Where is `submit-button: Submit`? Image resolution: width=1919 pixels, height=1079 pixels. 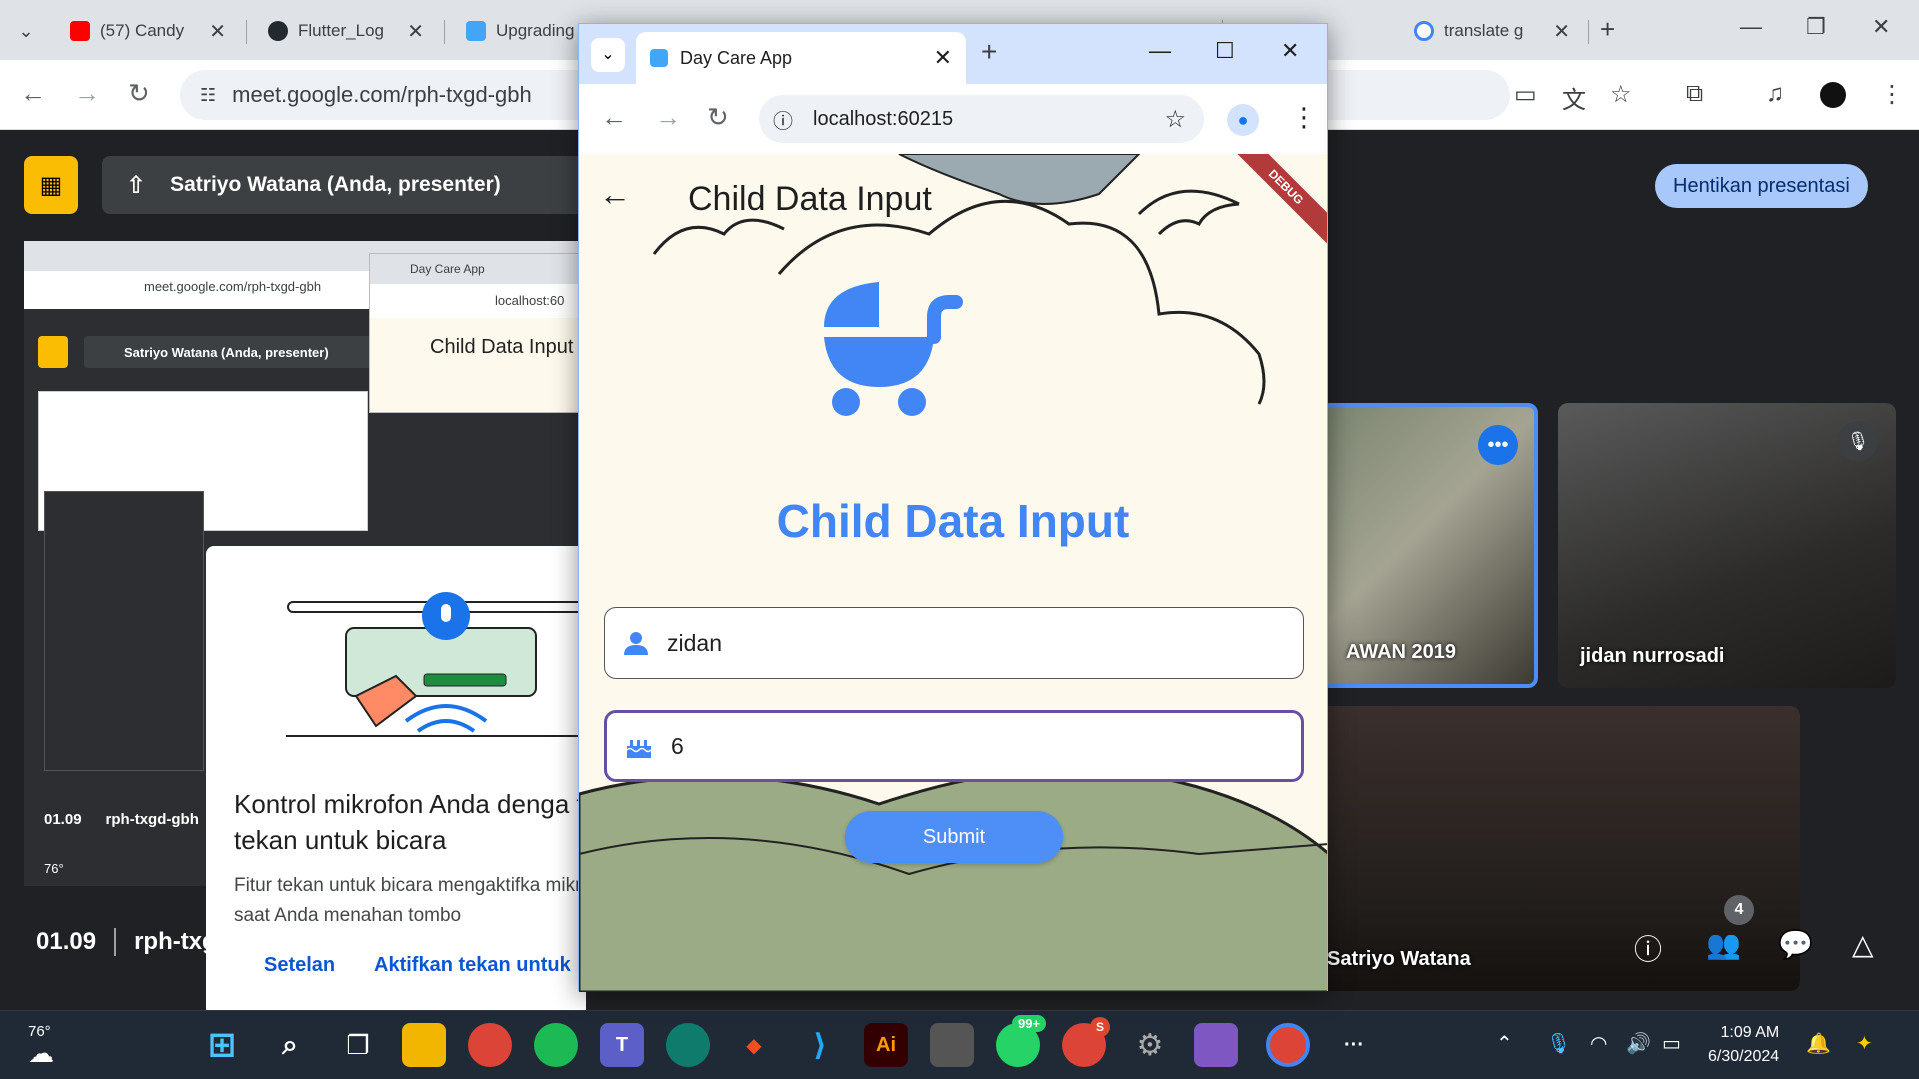
submit-button: Submit is located at coordinates (954, 837).